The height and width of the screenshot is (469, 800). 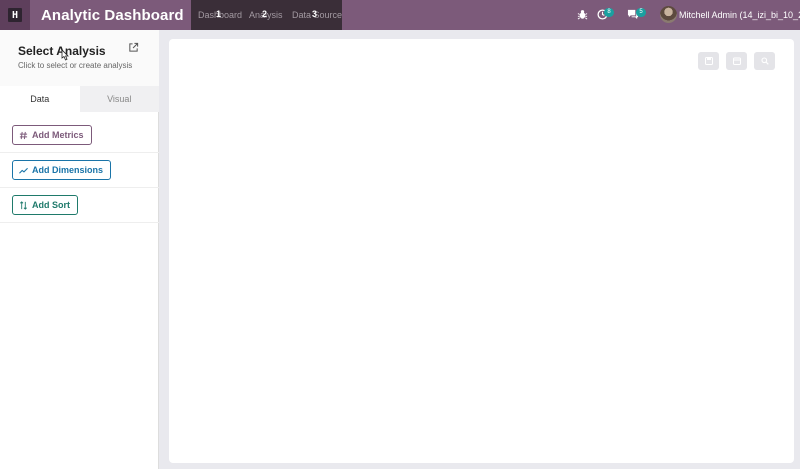 I want to click on add-metrics-label: Add Metrics, so click(x=58, y=135).